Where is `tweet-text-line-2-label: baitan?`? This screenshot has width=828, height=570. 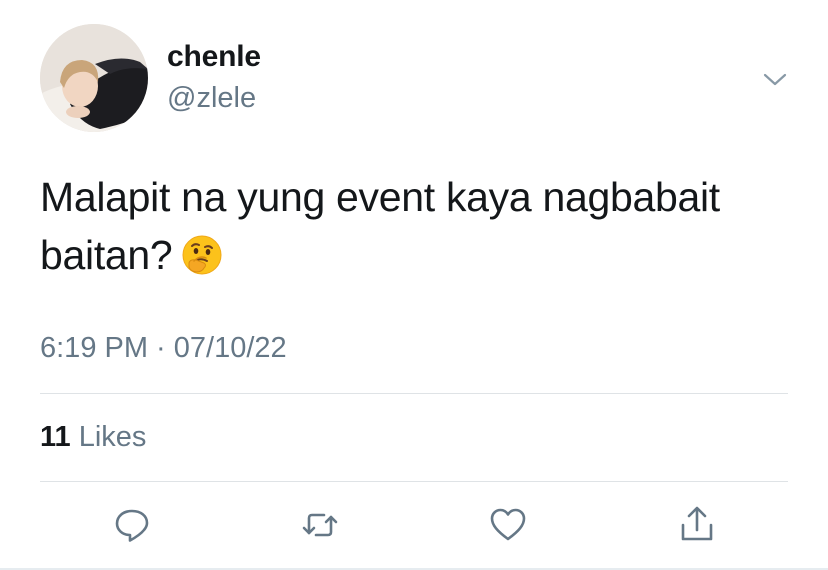
tweet-text-line-2-label: baitan? is located at coordinates (106, 255).